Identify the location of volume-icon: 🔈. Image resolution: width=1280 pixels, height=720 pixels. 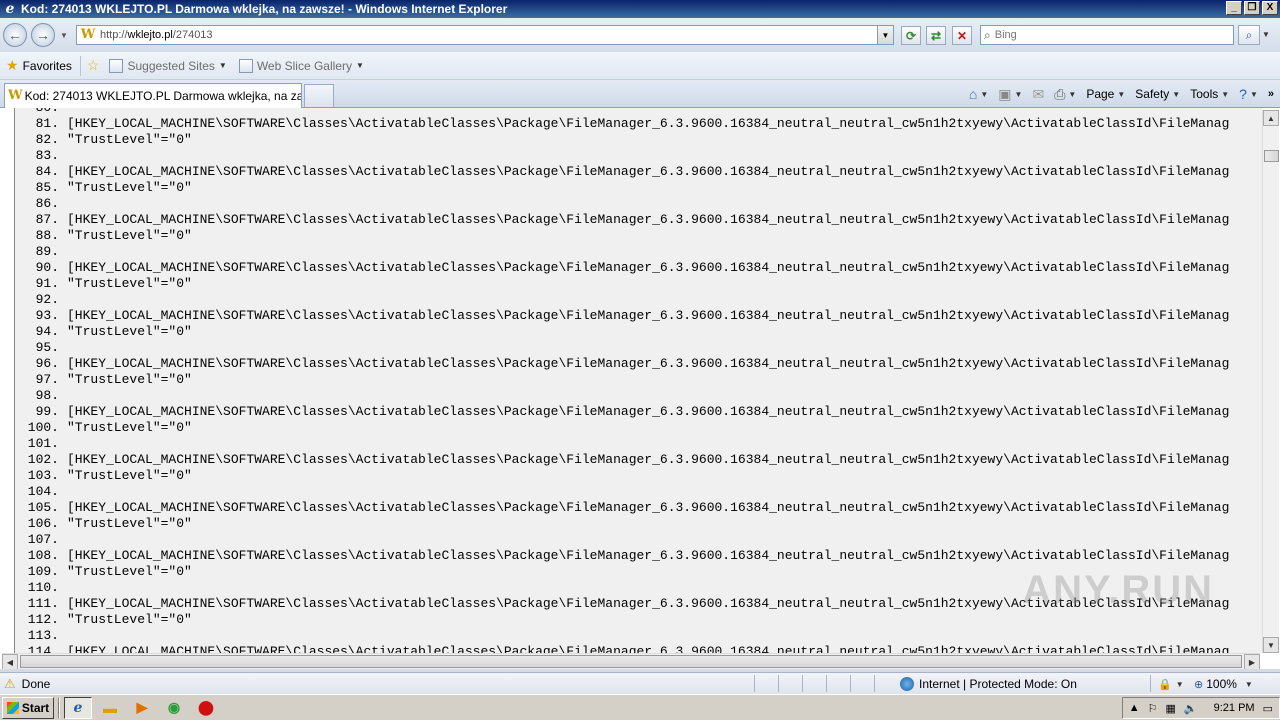
(1191, 708).